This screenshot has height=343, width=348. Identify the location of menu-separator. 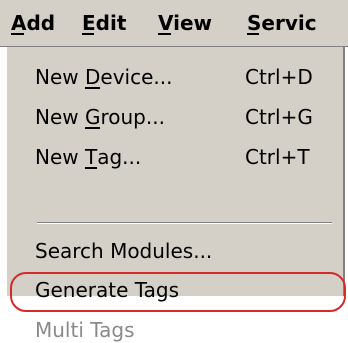
(184, 223).